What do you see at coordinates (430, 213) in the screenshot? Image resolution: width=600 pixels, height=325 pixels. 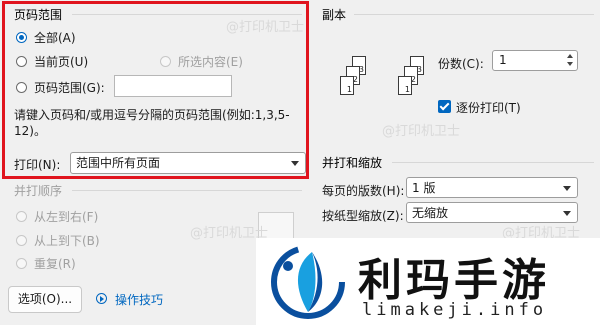 I see `scale-value: 无缩放` at bounding box center [430, 213].